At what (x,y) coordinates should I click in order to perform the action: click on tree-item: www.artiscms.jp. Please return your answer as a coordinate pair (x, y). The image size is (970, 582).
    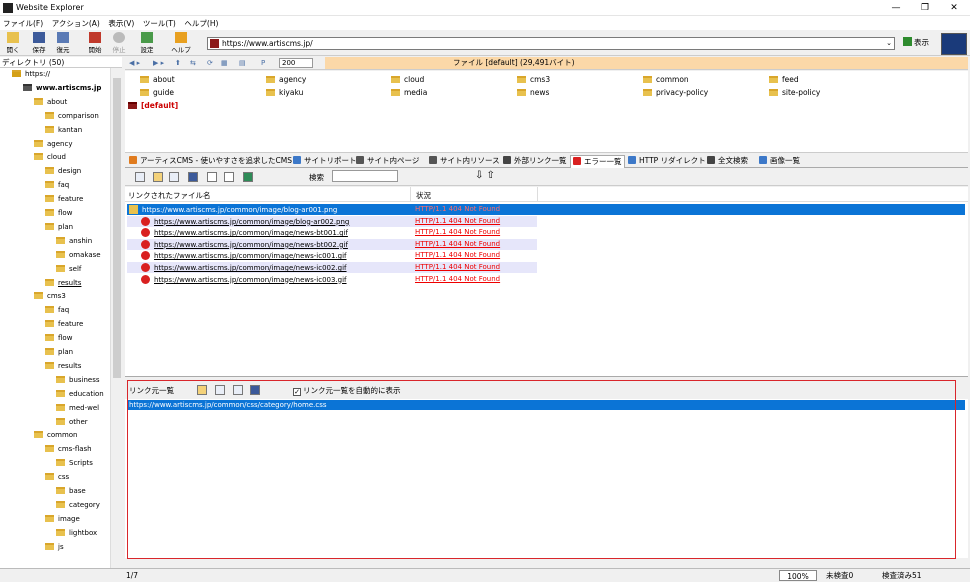
    Looking at the image, I should click on (62, 90).